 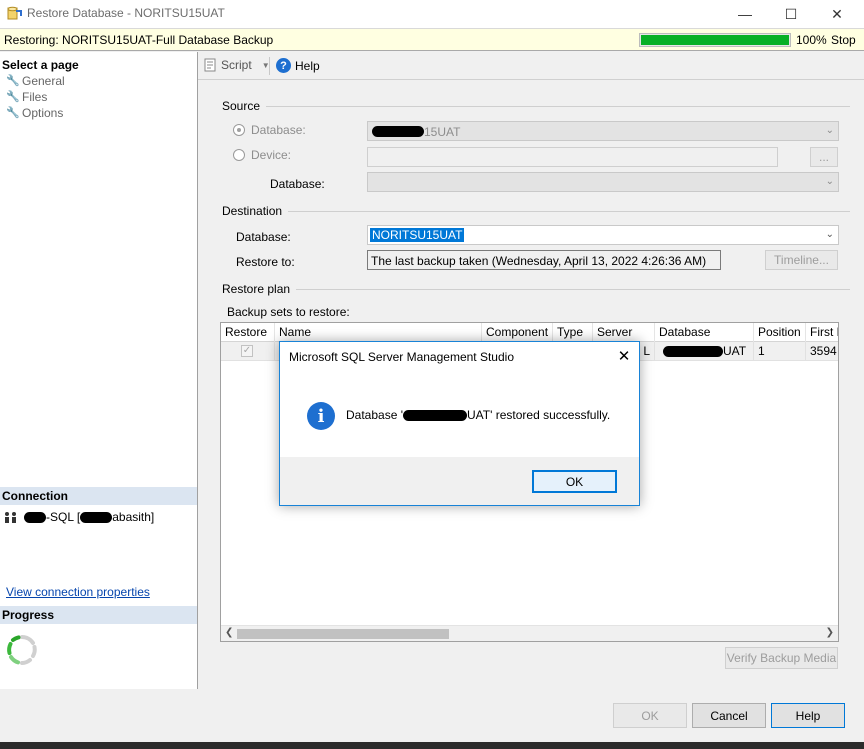 I want to click on database-radio: Database:, so click(x=269, y=130).